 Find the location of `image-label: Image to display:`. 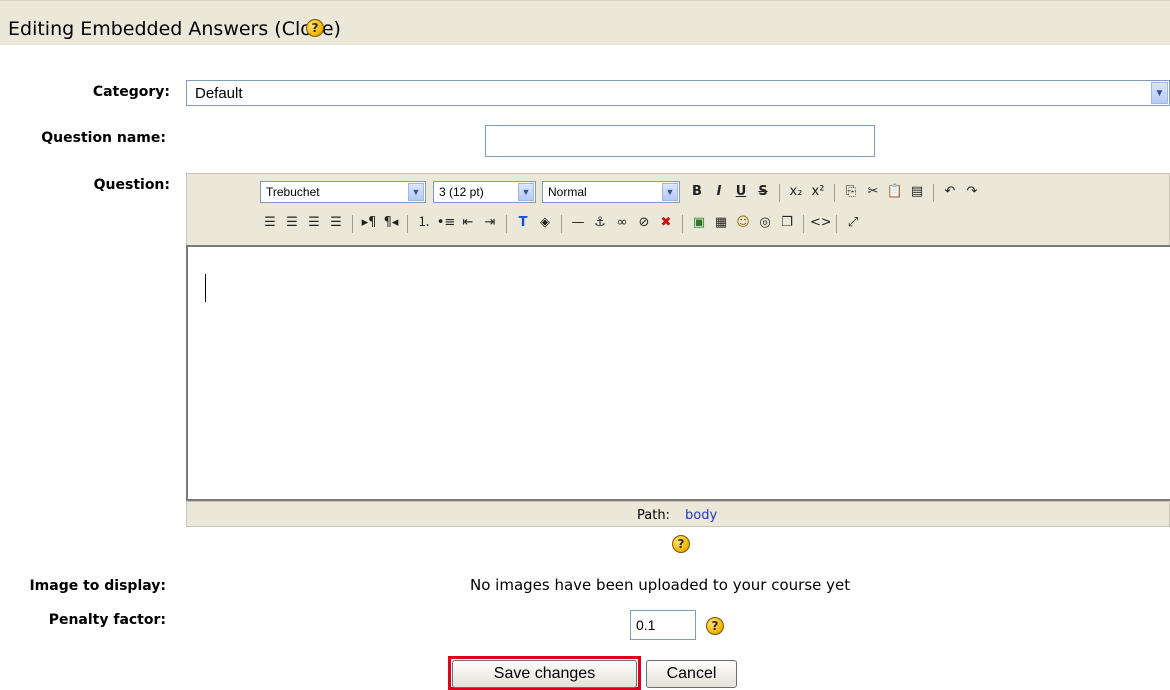

image-label: Image to display: is located at coordinates (97, 586).